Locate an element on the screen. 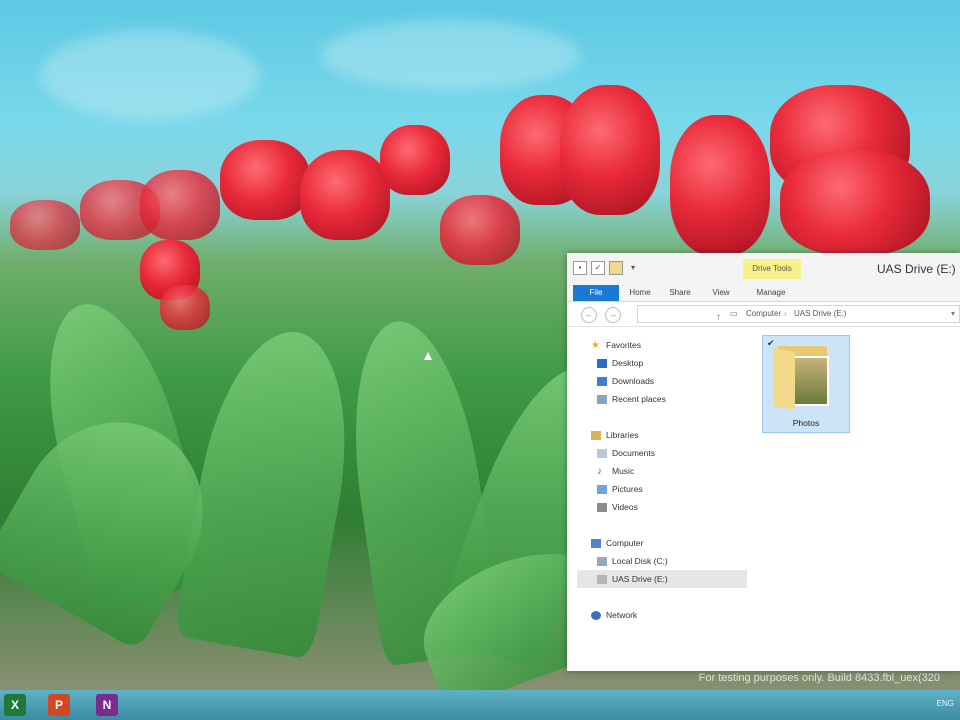  tab-share: Share is located at coordinates (680, 293).